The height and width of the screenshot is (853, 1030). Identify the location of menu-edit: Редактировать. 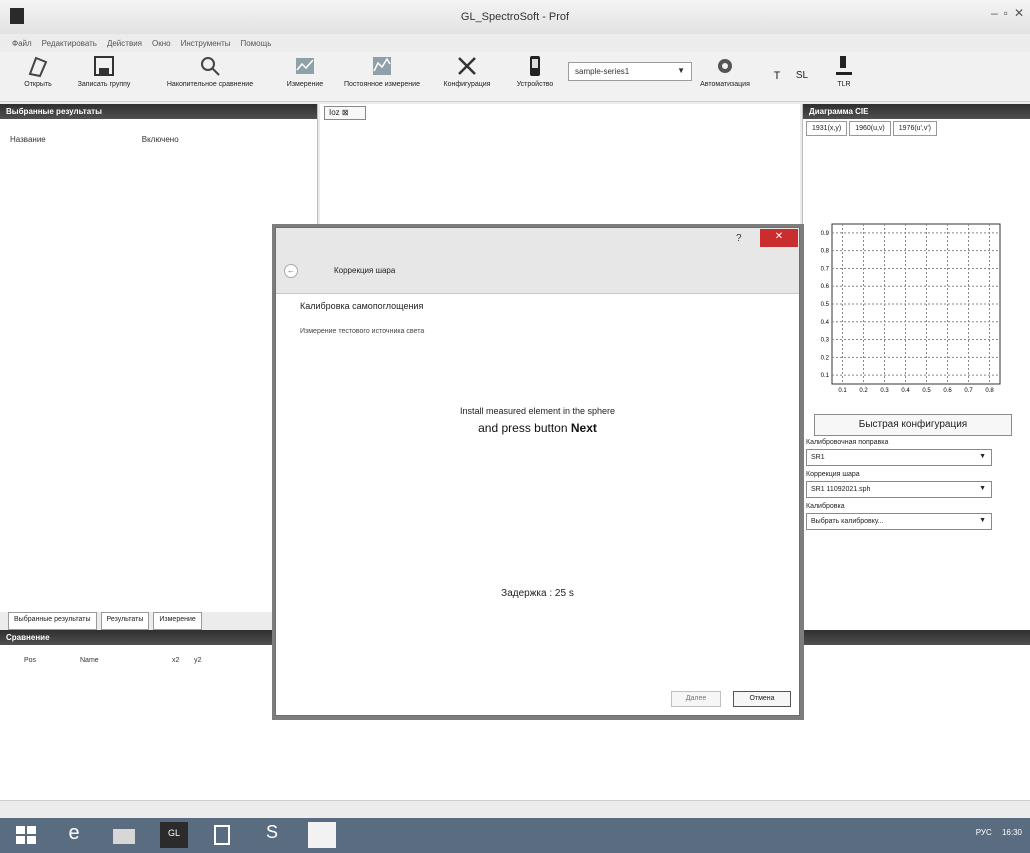
(69, 43).